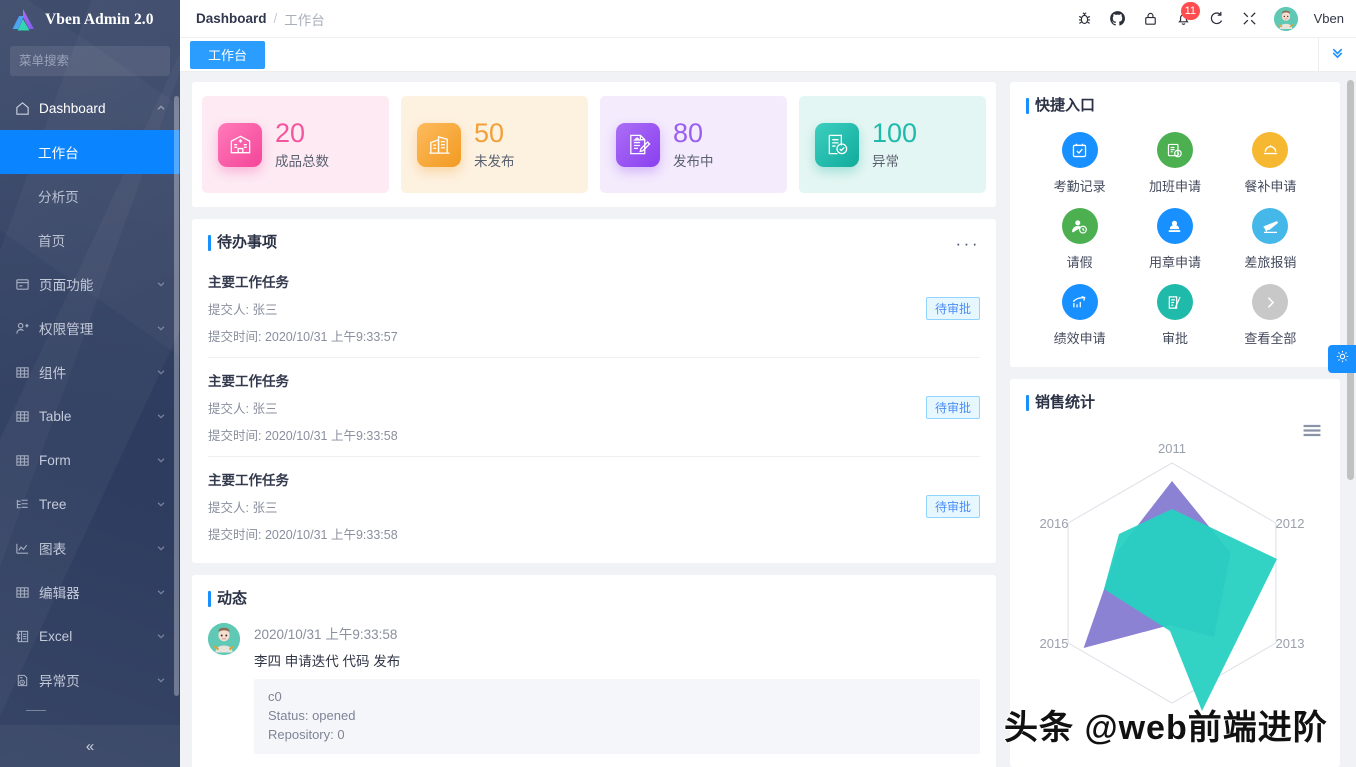  I want to click on bell-icon: 11, so click(1188, 14).